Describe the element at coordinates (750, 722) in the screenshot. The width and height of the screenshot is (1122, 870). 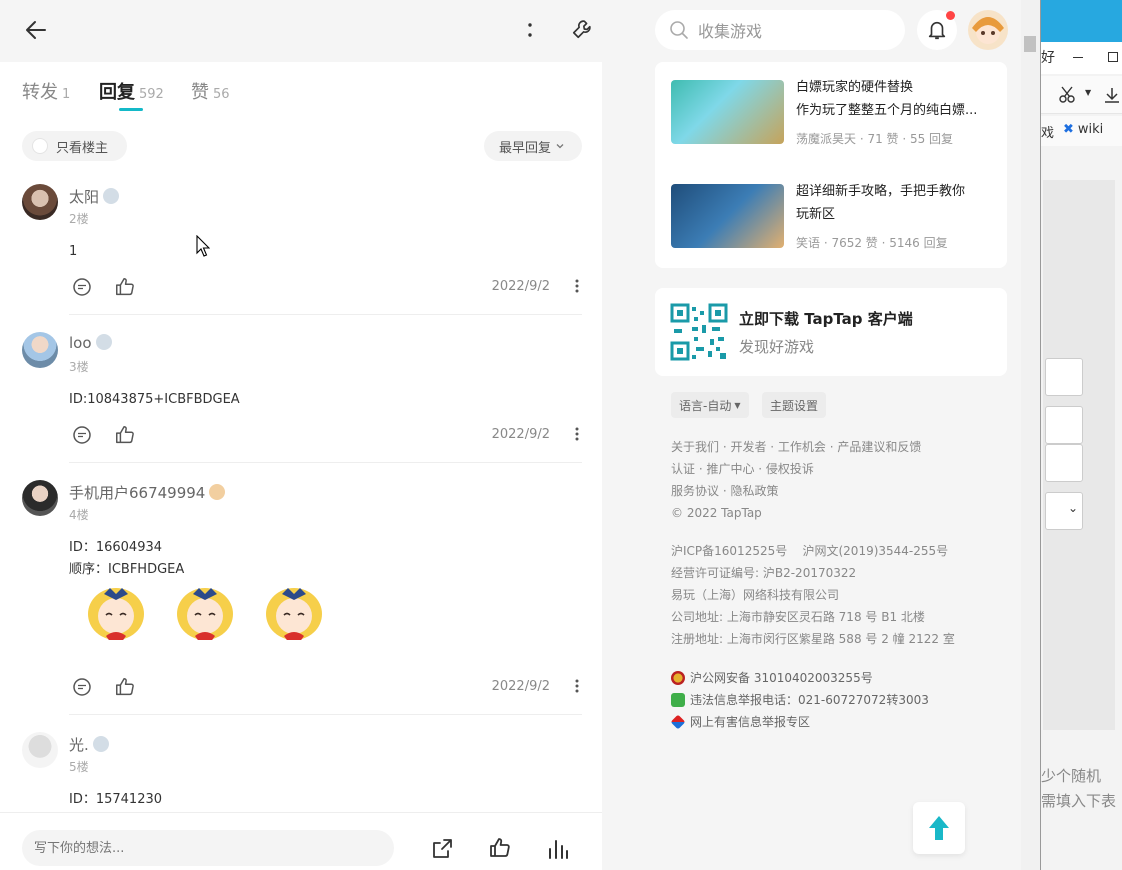
I see `harmful-info-text: 网上有害信息举报专区` at that location.